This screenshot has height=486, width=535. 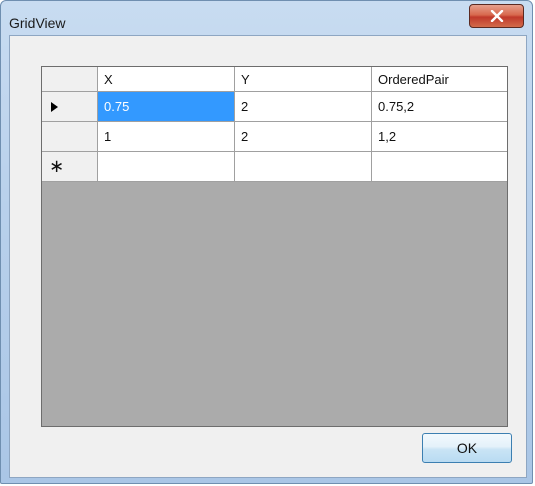 I want to click on column-header-orderedpair: OrderedPair, so click(x=439, y=79).